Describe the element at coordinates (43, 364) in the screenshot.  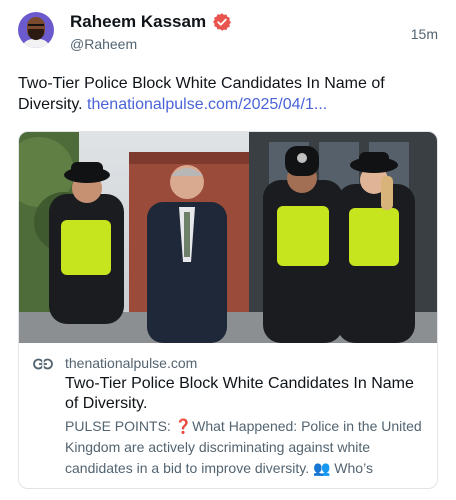
I see `link-icon` at that location.